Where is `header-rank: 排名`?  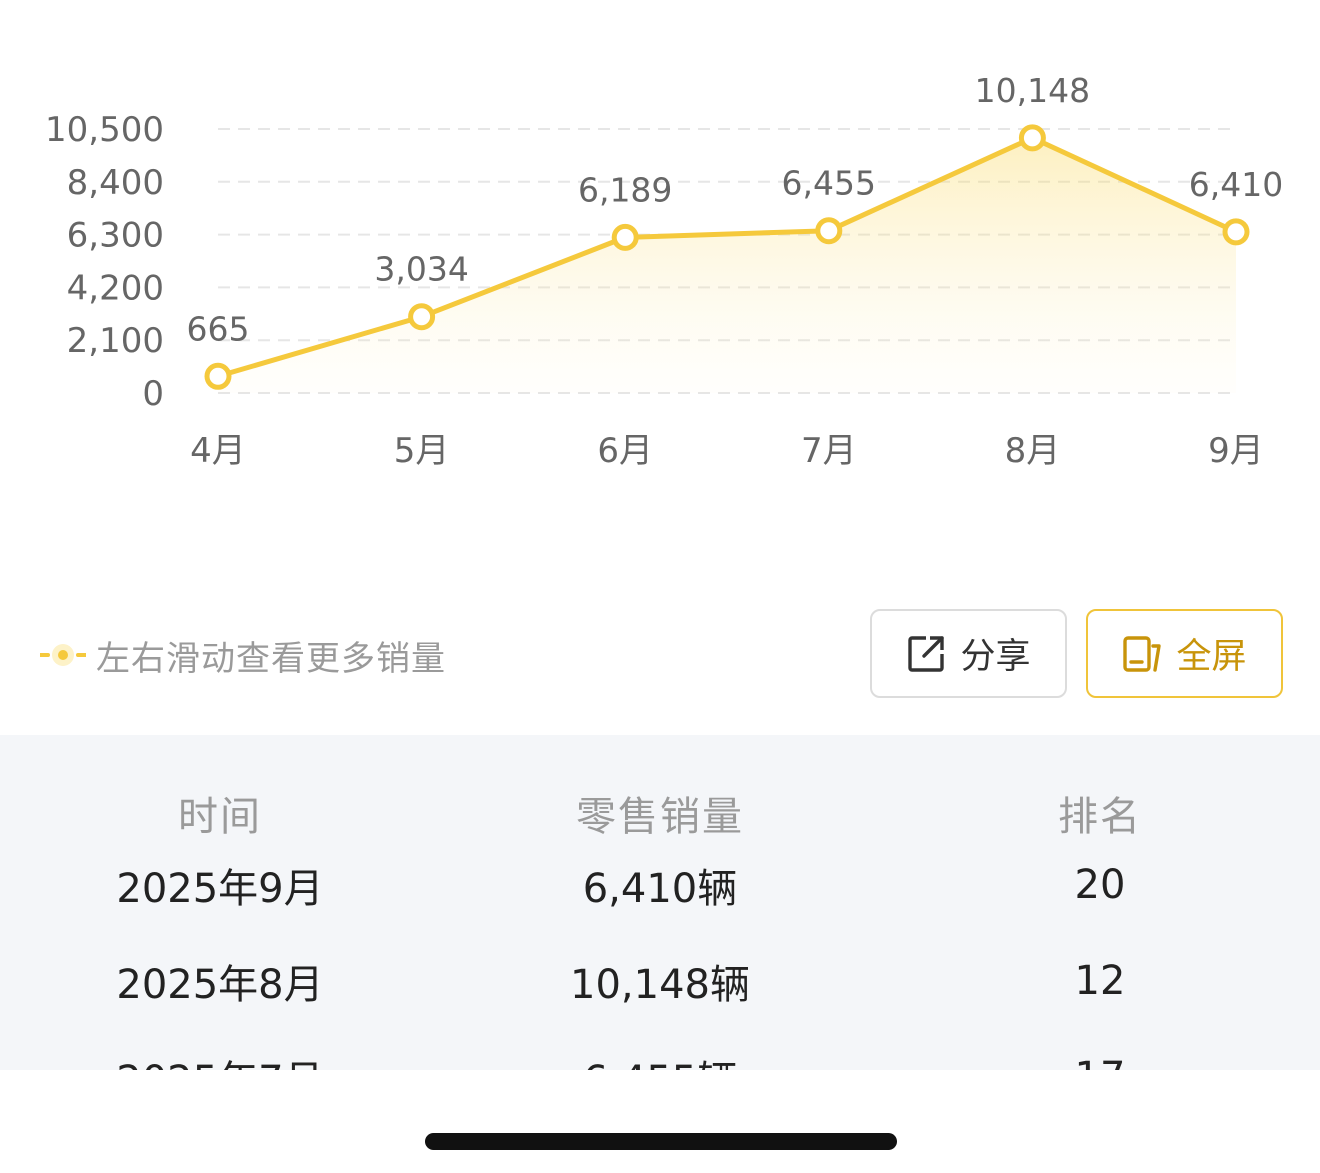
header-rank: 排名 is located at coordinates (1100, 817).